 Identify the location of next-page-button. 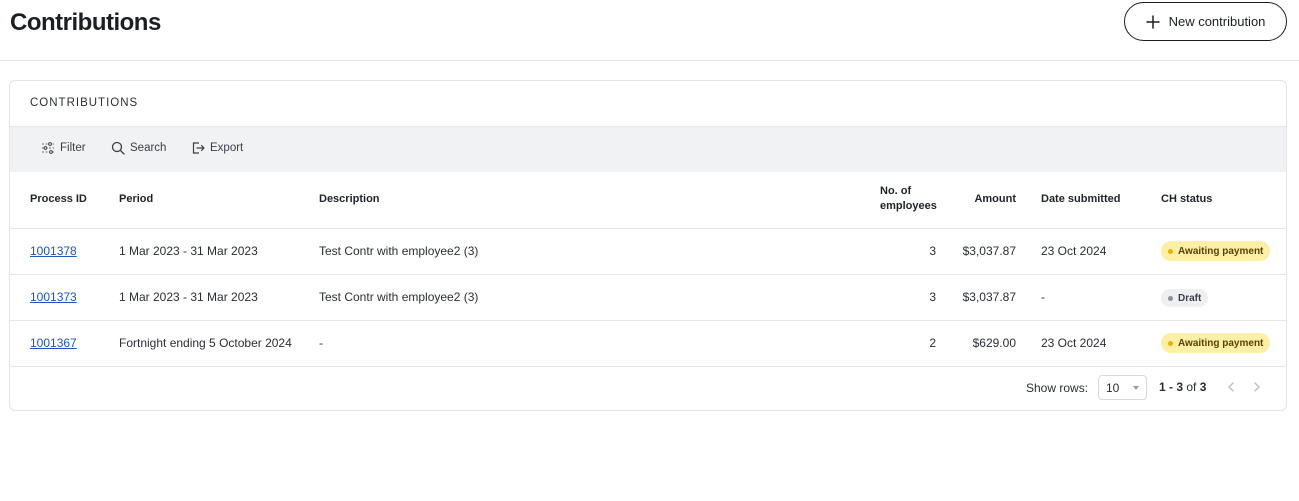
(1257, 387).